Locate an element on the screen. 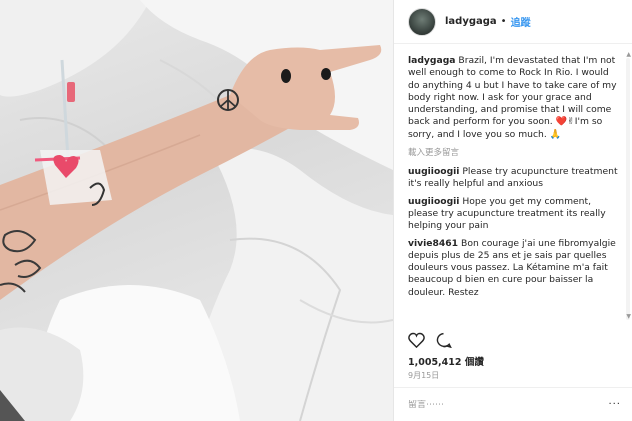 Image resolution: width=632 pixels, height=421 pixels. scroll-down-icon: ▼ is located at coordinates (628, 316).